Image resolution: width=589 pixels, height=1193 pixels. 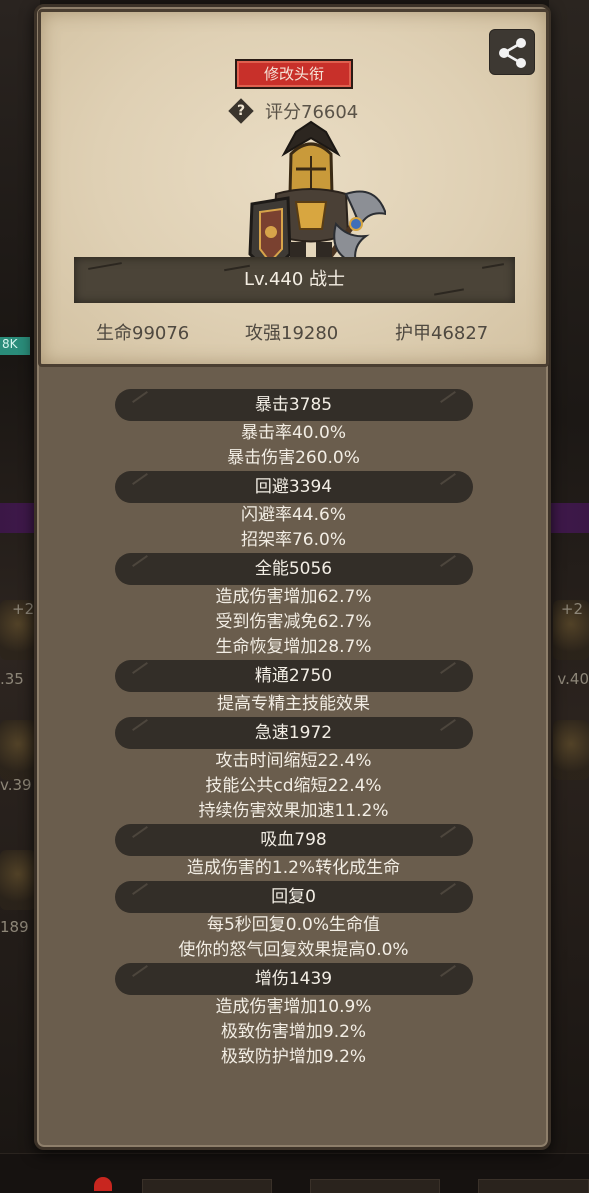 What do you see at coordinates (293, 704) in the screenshot?
I see `attribute-line: 提高专精主技能效果` at bounding box center [293, 704].